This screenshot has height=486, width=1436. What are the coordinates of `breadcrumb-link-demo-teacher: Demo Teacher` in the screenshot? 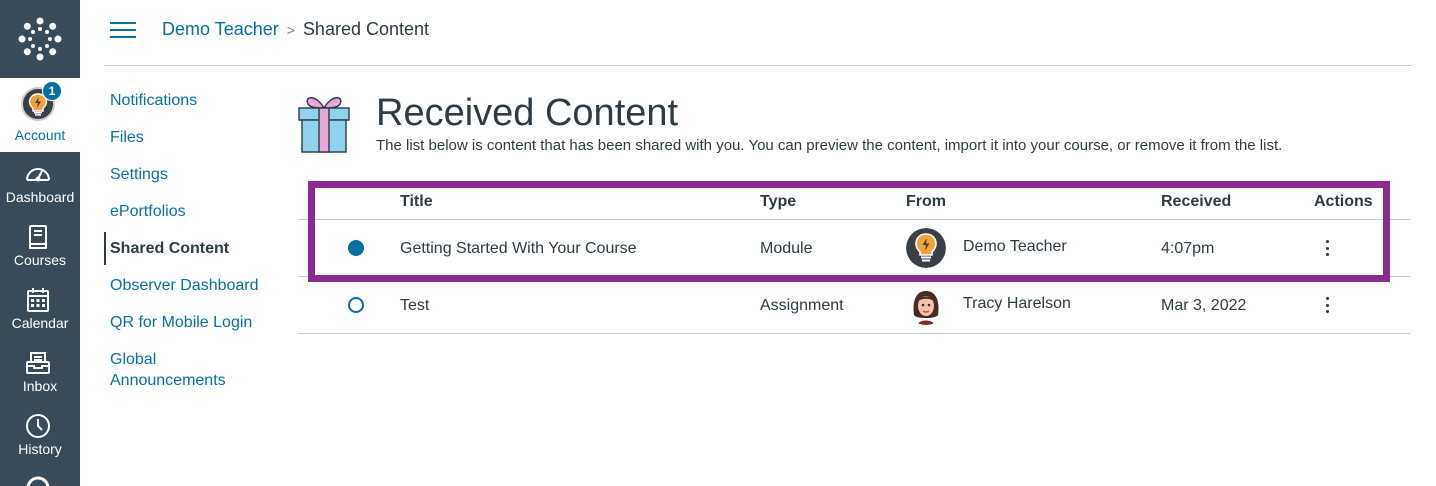 It's located at (220, 29).